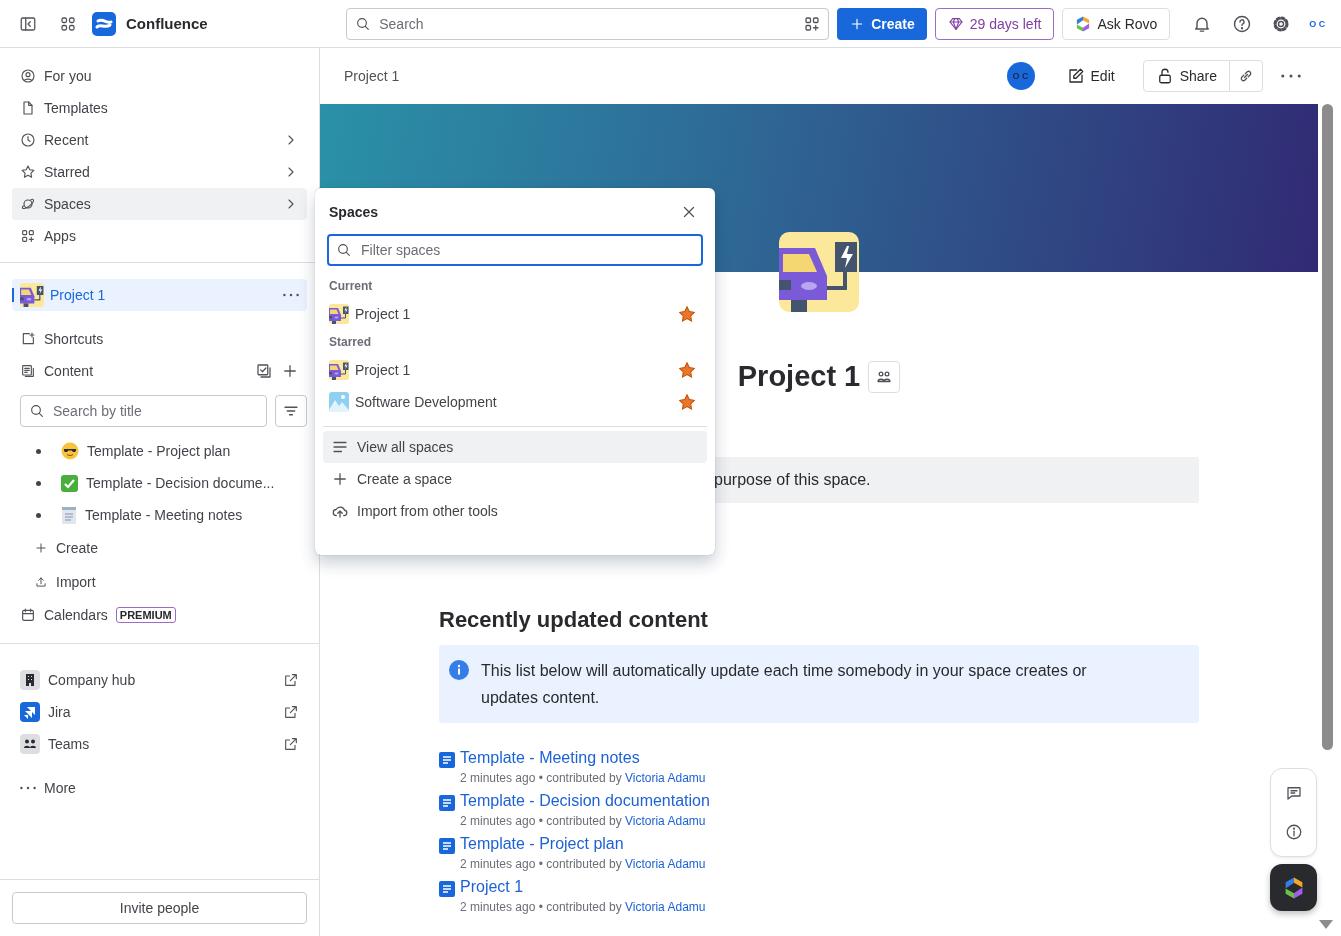  Describe the element at coordinates (1075, 76) in the screenshot. I see `pencil-icon` at that location.